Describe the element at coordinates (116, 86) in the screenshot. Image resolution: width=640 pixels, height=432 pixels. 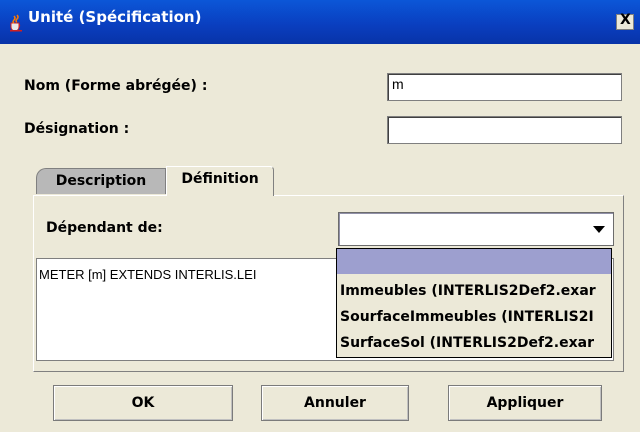
I see `name-label: Nom (Forme abrégée) :` at that location.